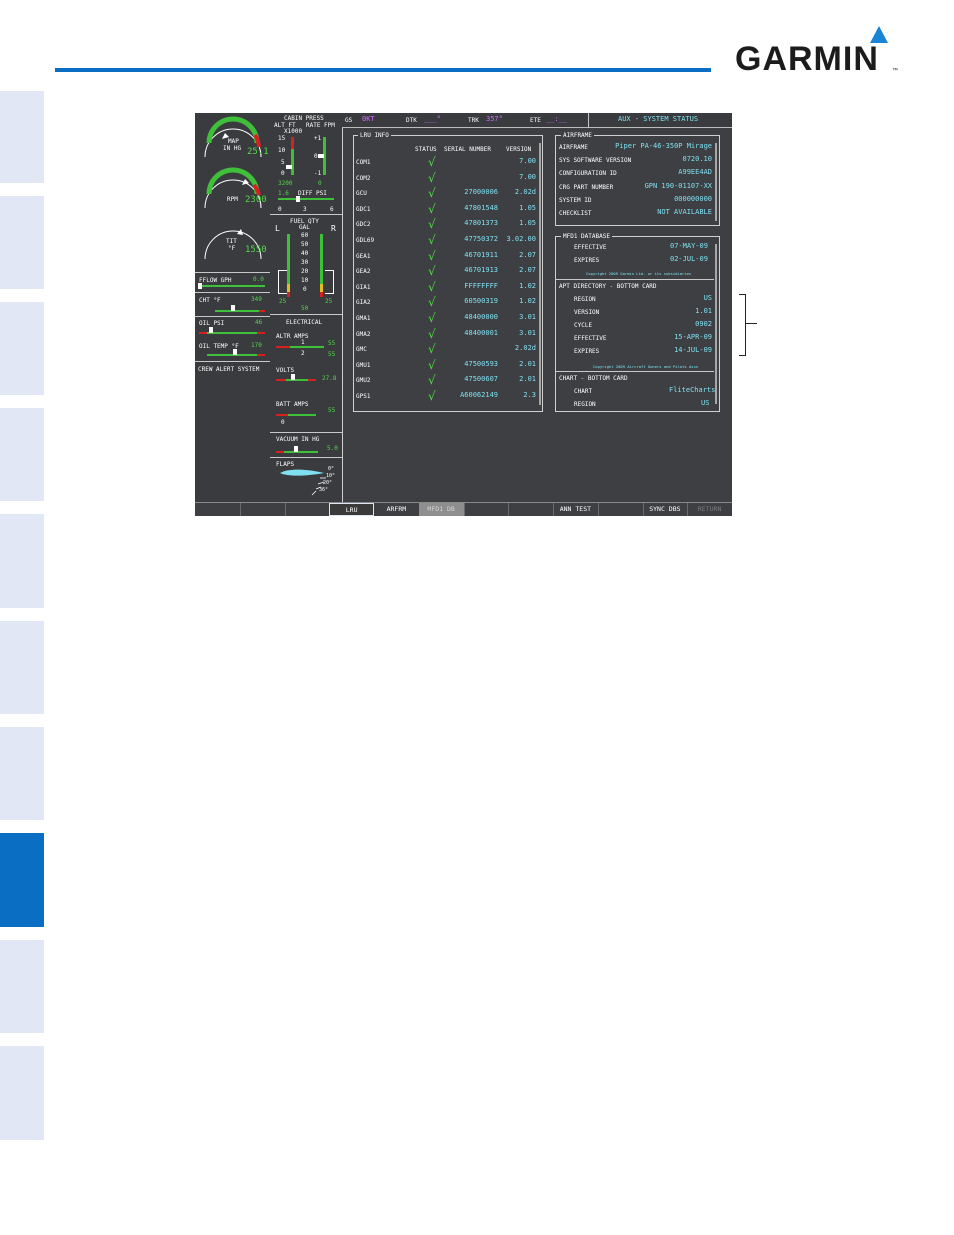  Describe the element at coordinates (703, 311) in the screenshot. I see `apt-field-value: 1.01` at that location.